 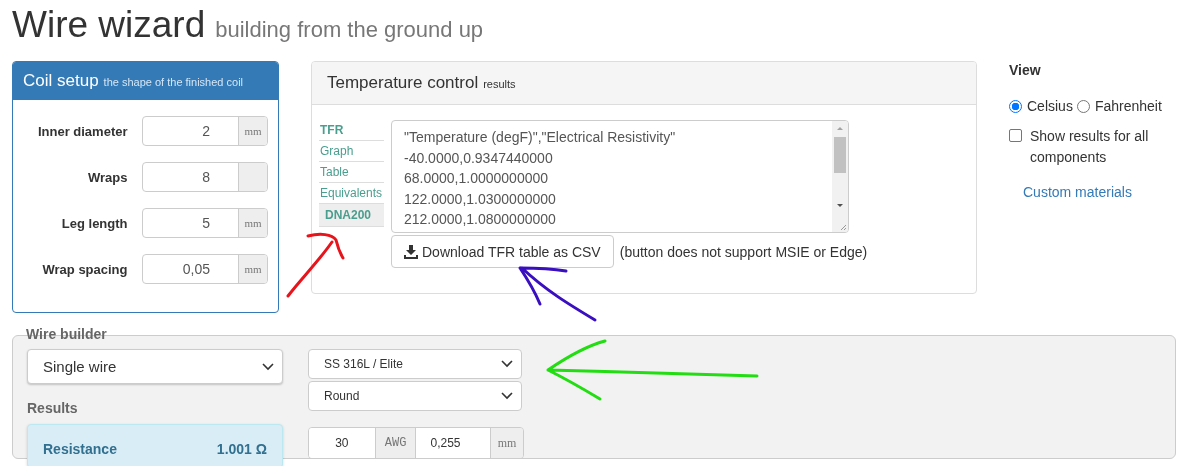 I want to click on material-dropdown: SS 316L / Elite, so click(x=415, y=364).